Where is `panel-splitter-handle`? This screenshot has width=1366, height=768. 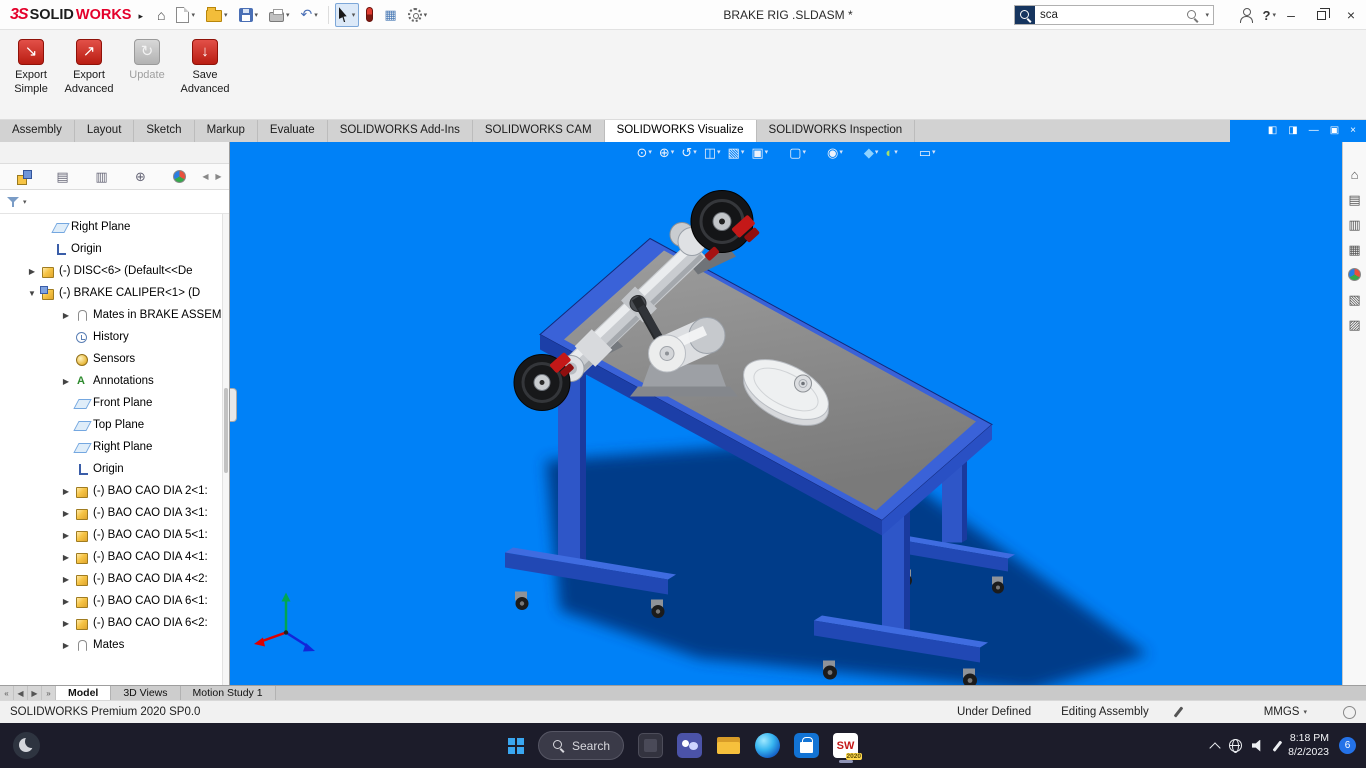
panel-splitter-handle is located at coordinates (233, 405).